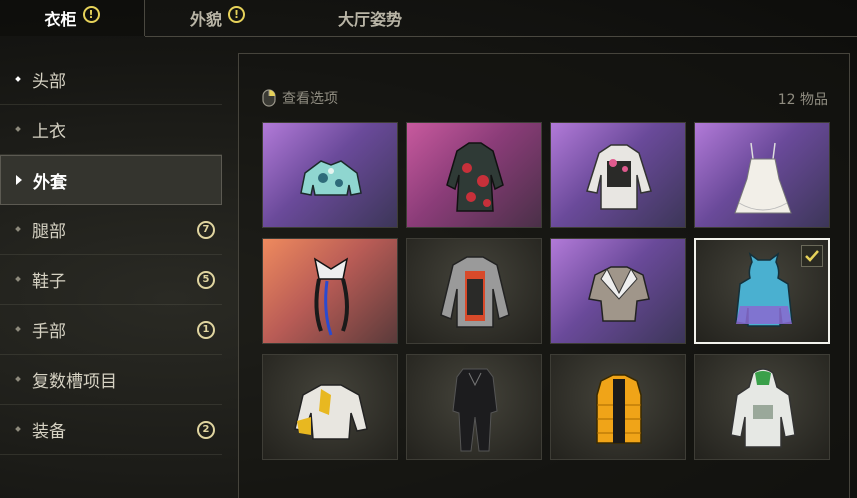 This screenshot has height=498, width=857. What do you see at coordinates (111, 330) in the screenshot?
I see `sidebar-item-hands: 手部 1` at bounding box center [111, 330].